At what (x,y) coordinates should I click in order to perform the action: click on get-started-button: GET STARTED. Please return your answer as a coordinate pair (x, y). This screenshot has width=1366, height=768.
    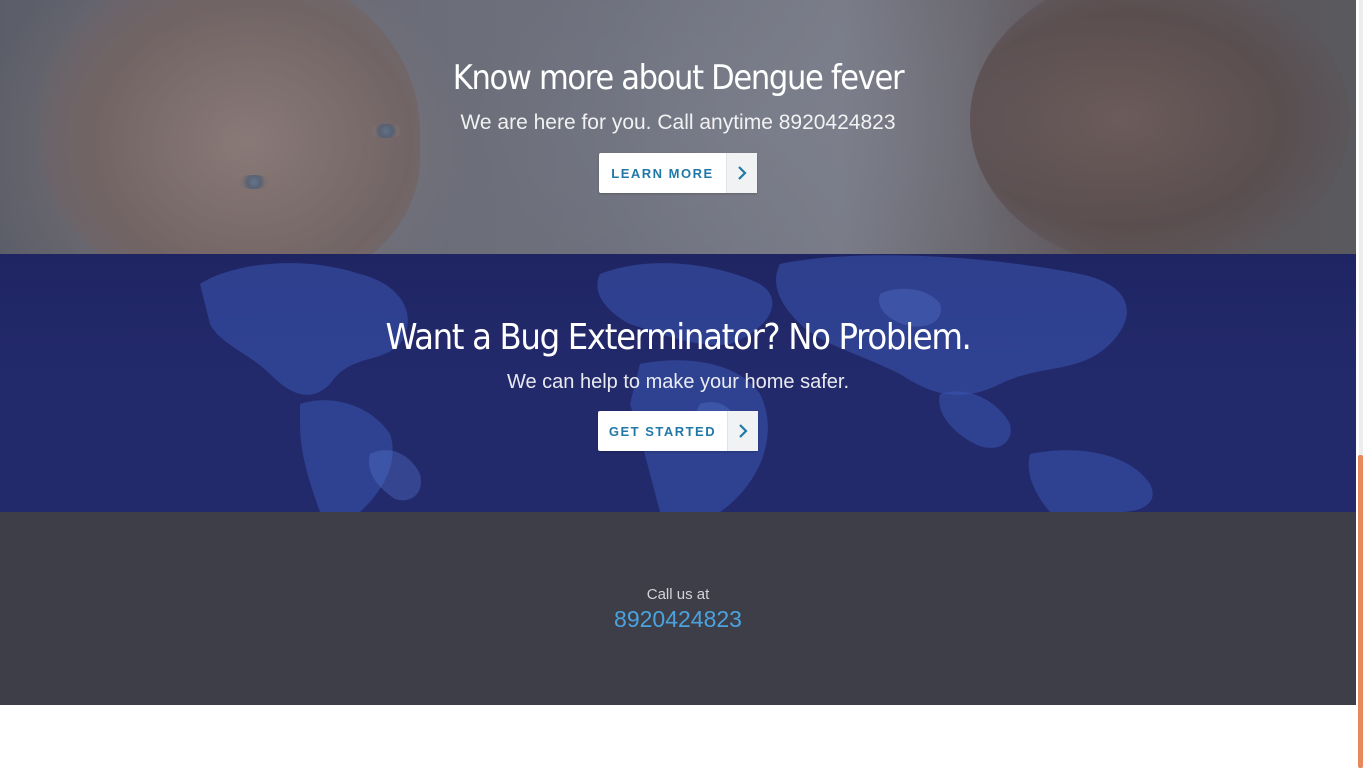
    Looking at the image, I should click on (678, 431).